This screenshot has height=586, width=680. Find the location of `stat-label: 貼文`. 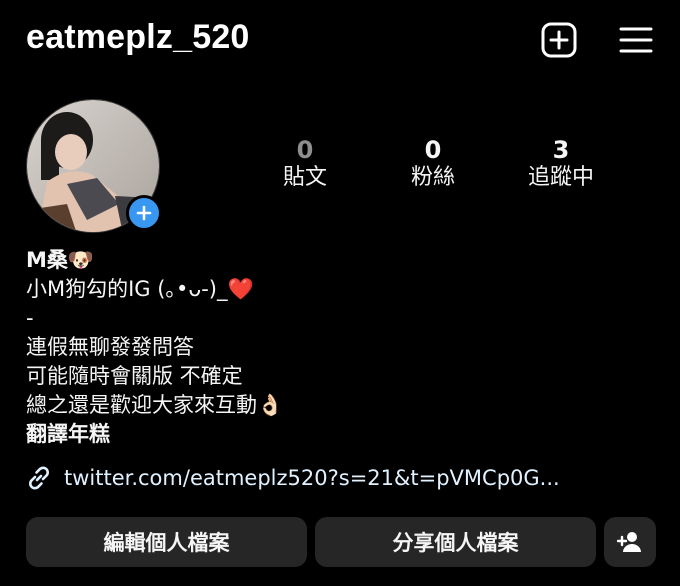

stat-label: 貼文 is located at coordinates (304, 177).